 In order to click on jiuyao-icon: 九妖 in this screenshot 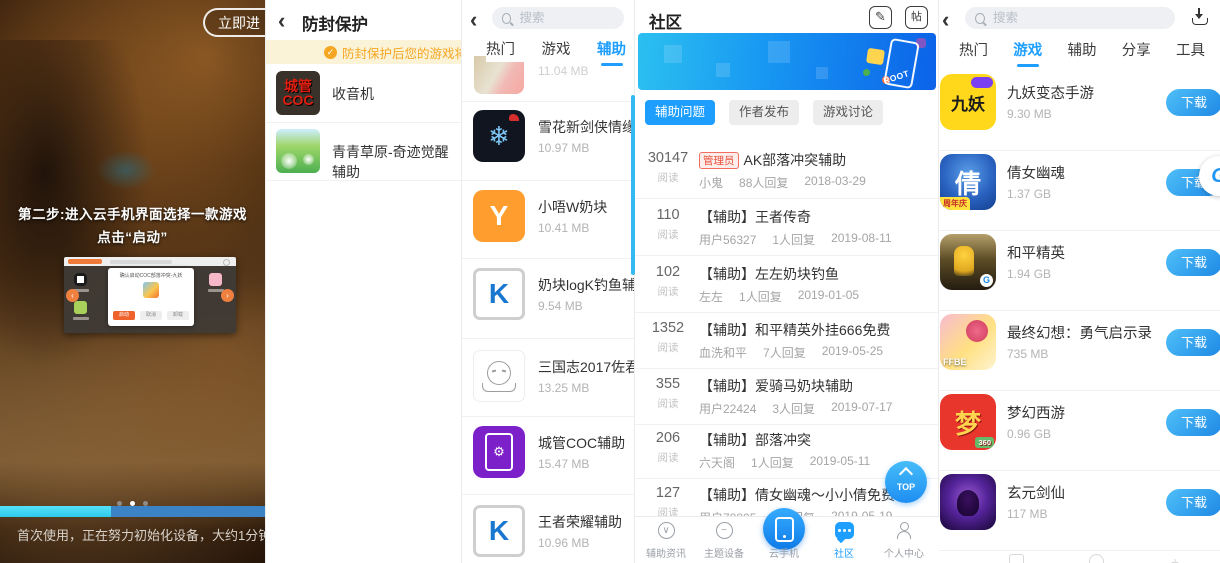, I will do `click(968, 102)`.